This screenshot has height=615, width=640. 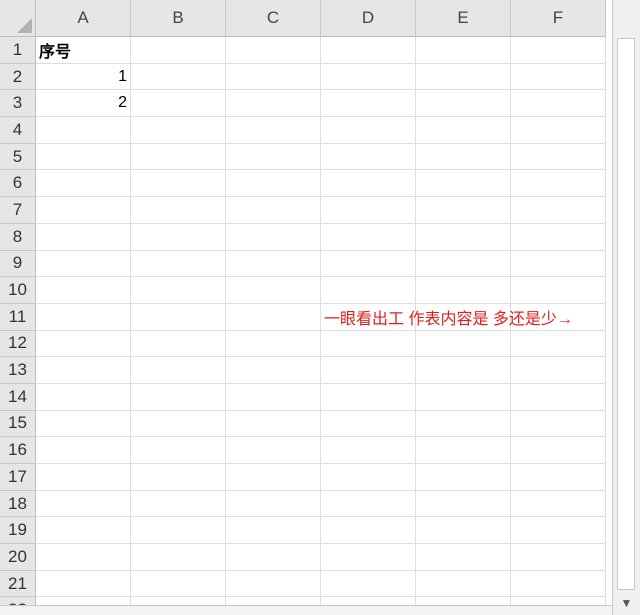 I want to click on cell-c10, so click(x=273, y=290).